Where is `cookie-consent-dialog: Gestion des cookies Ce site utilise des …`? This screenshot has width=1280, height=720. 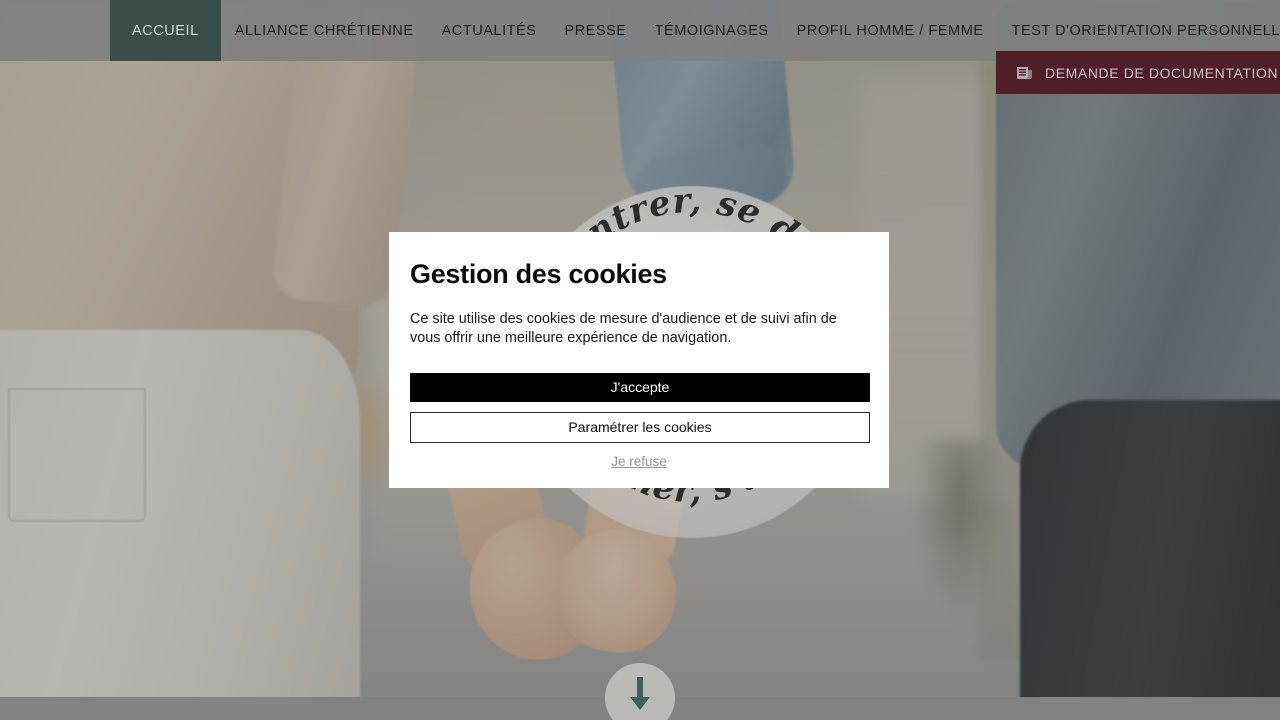 cookie-consent-dialog: Gestion des cookies Ce site utilise des … is located at coordinates (639, 360).